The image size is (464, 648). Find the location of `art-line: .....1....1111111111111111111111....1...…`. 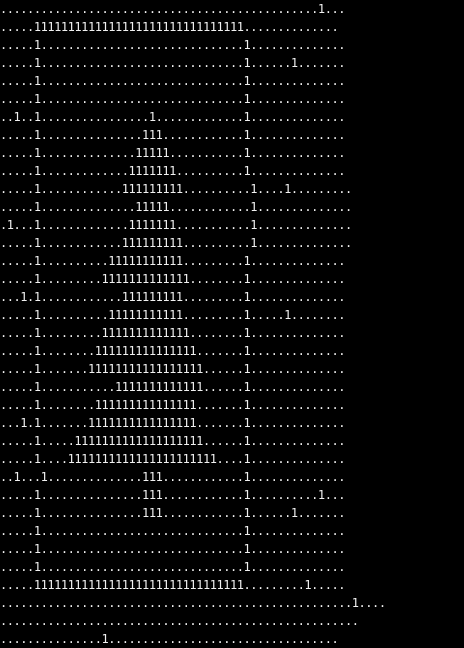

art-line: .....1....1111111111111111111111....1...… is located at coordinates (172, 459).